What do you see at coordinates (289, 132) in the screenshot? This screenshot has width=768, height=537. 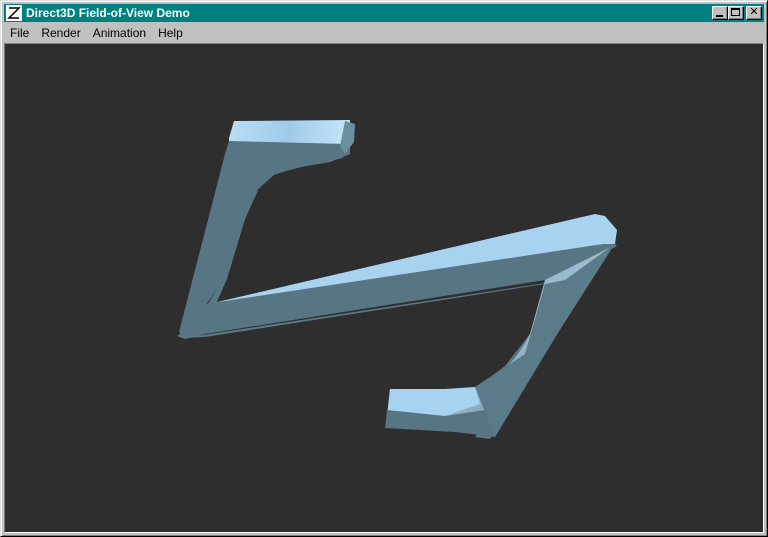 I see `shape-top-cap` at bounding box center [289, 132].